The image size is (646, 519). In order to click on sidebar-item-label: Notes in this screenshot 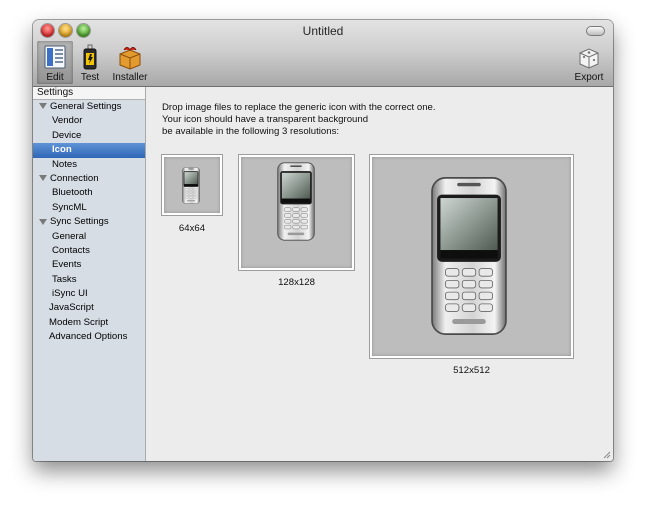, I will do `click(65, 164)`.